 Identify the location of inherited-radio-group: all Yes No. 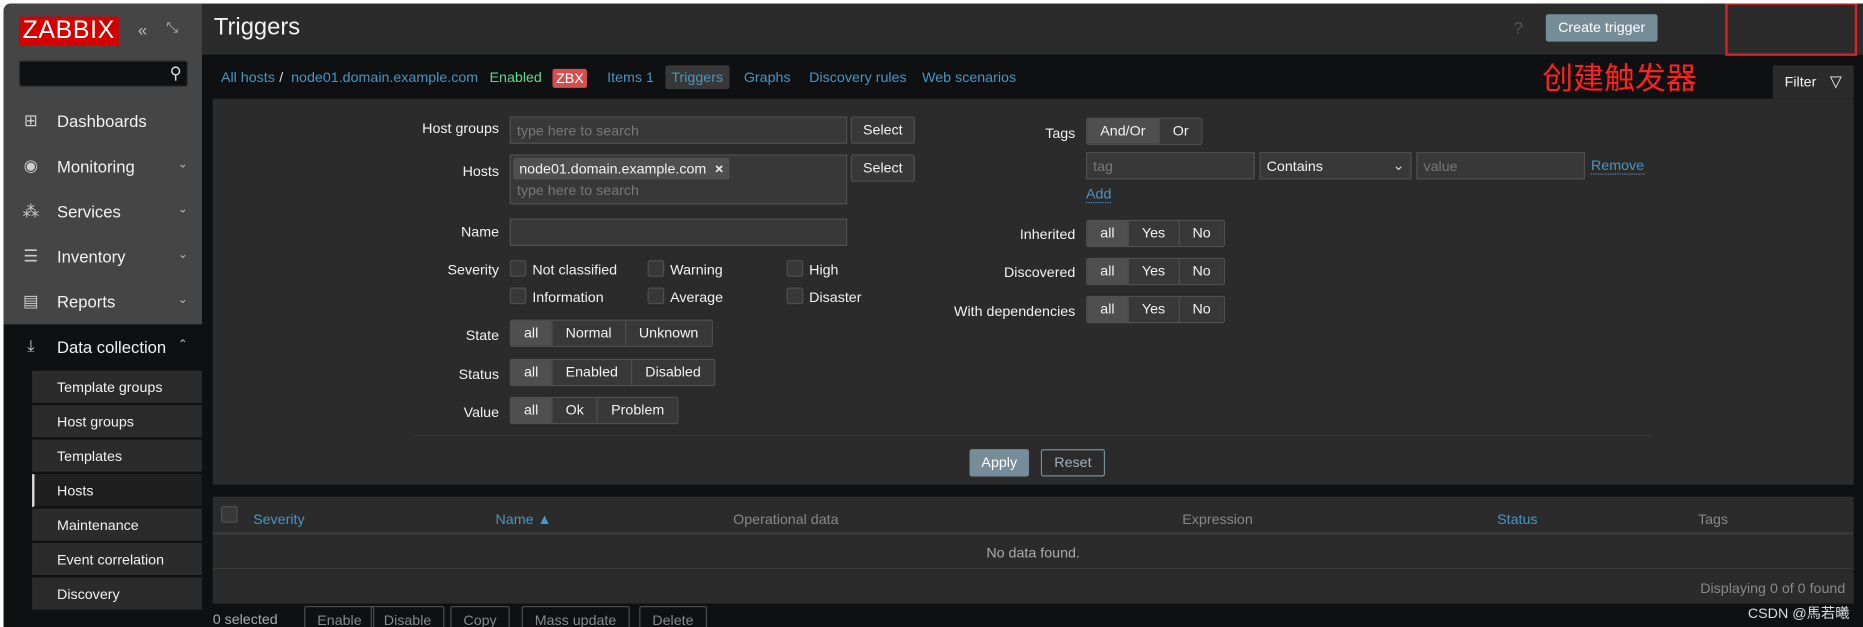
(1155, 233).